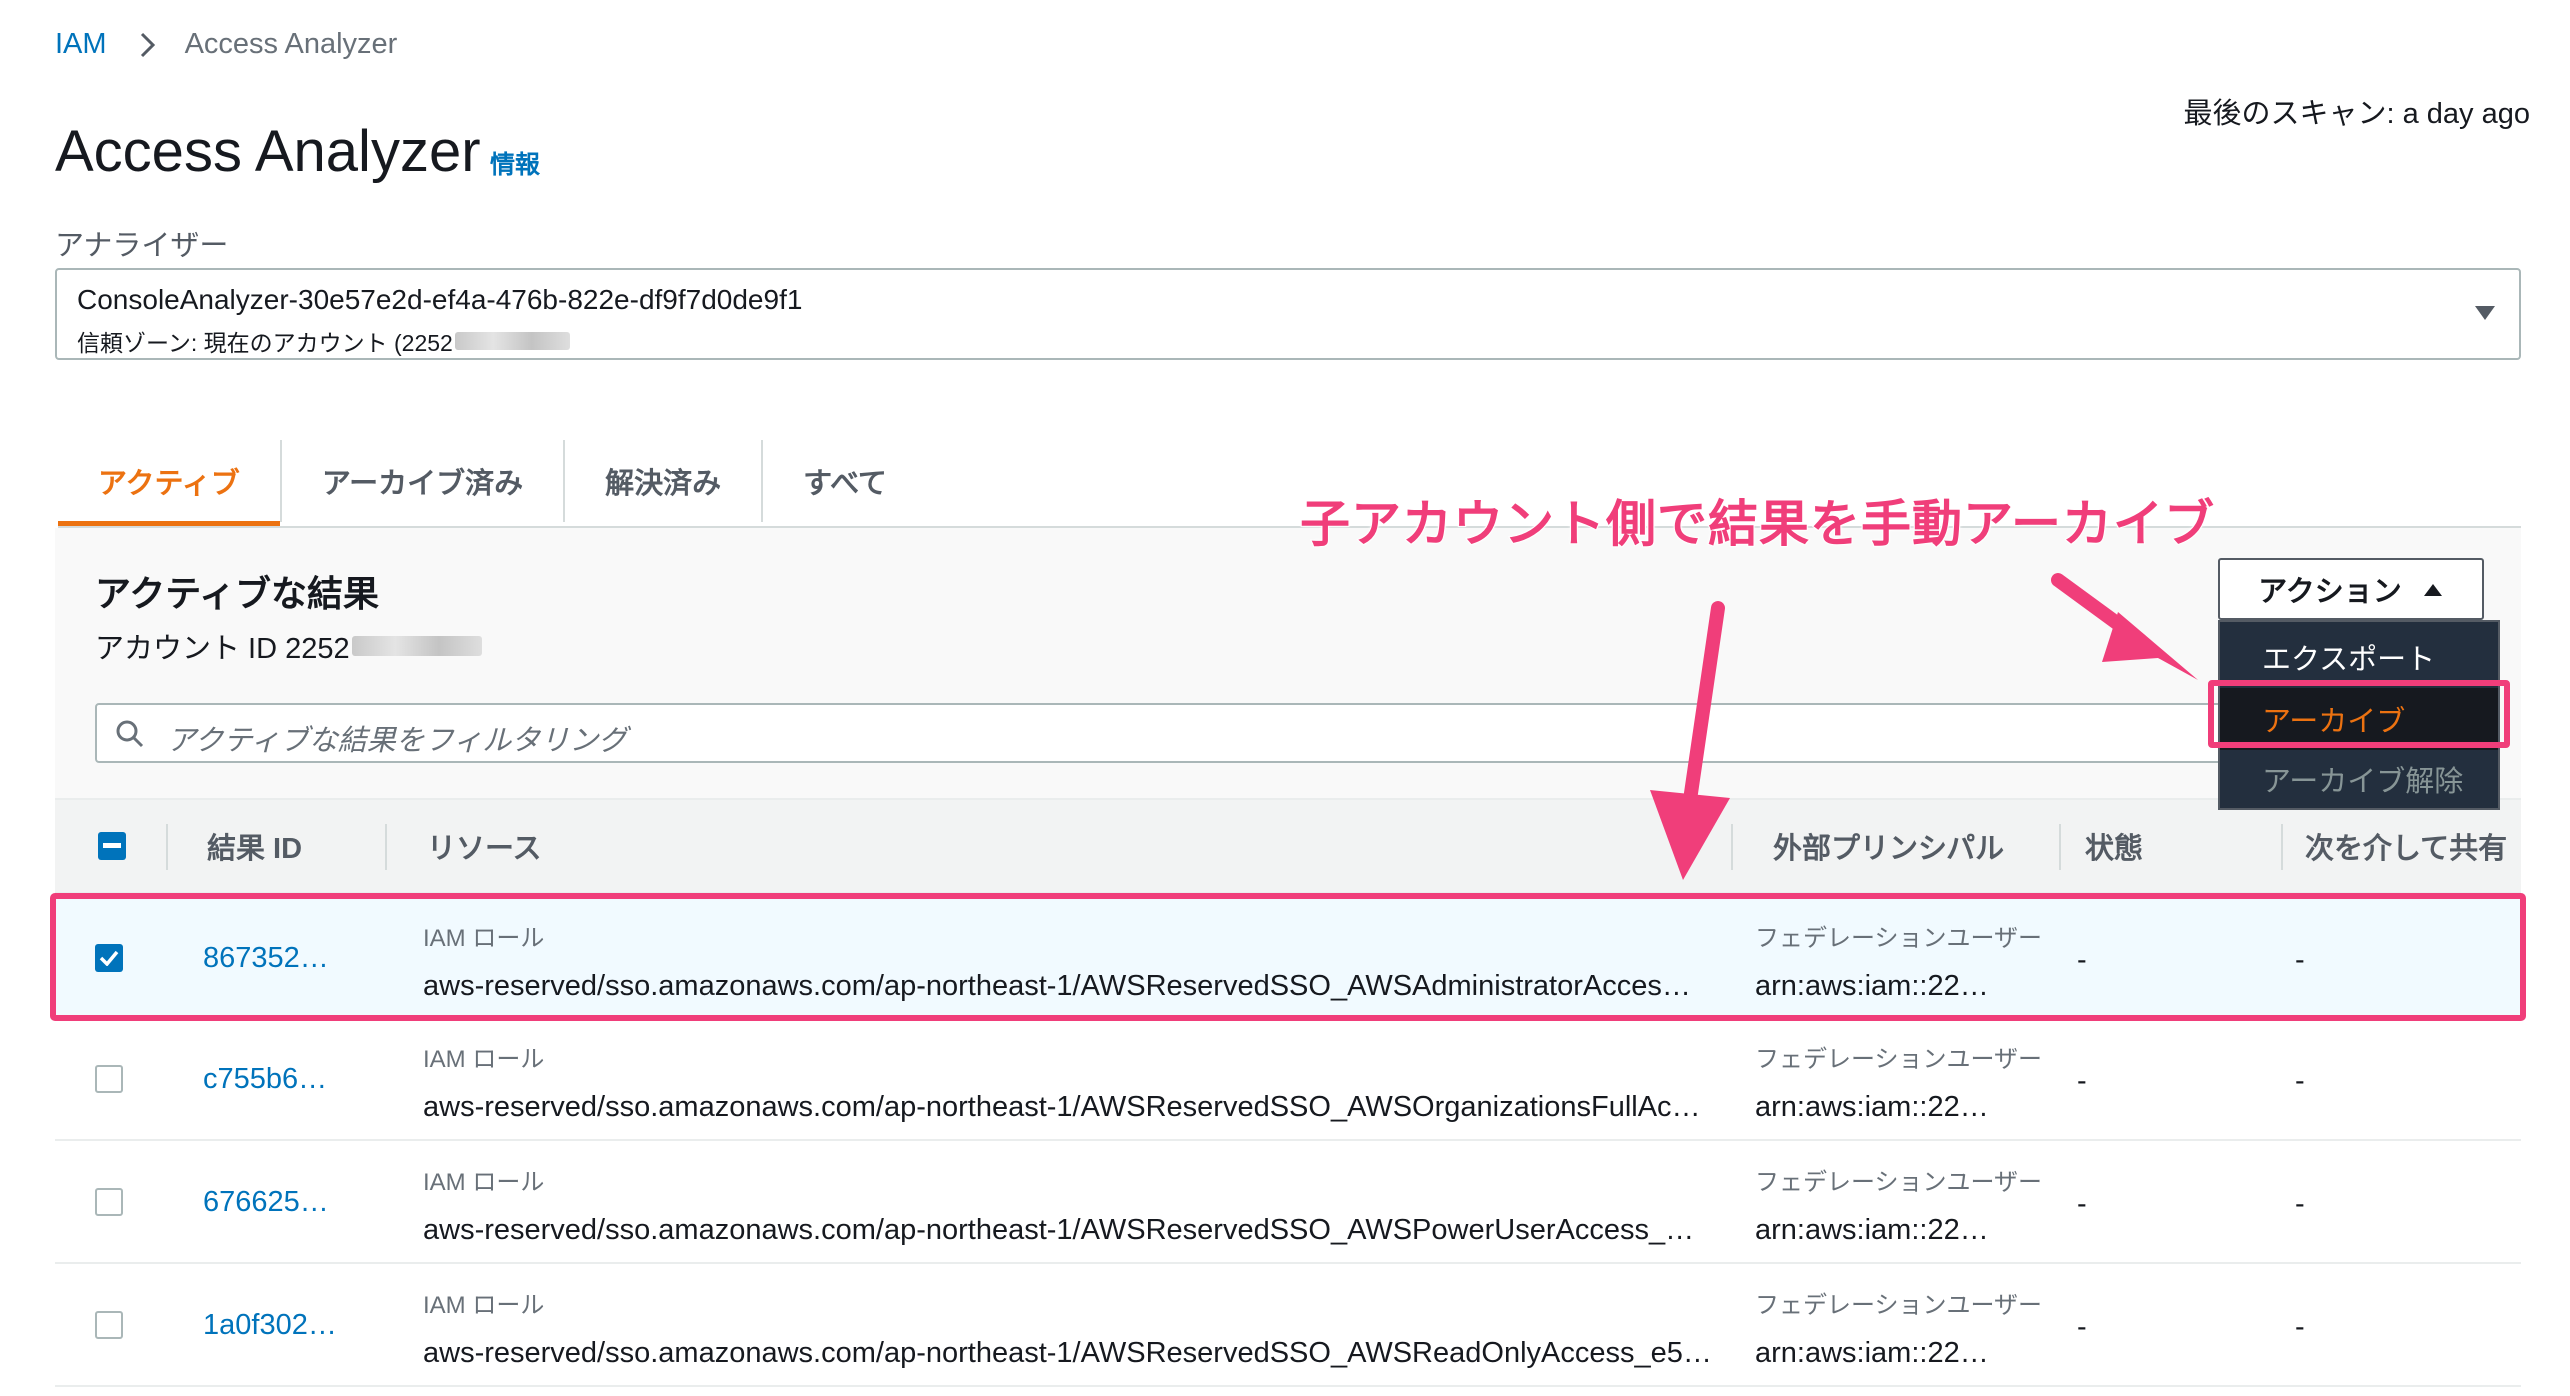 The height and width of the screenshot is (1396, 2570). What do you see at coordinates (81, 44) in the screenshot?
I see `breadcrumb-iam-link: IAM` at bounding box center [81, 44].